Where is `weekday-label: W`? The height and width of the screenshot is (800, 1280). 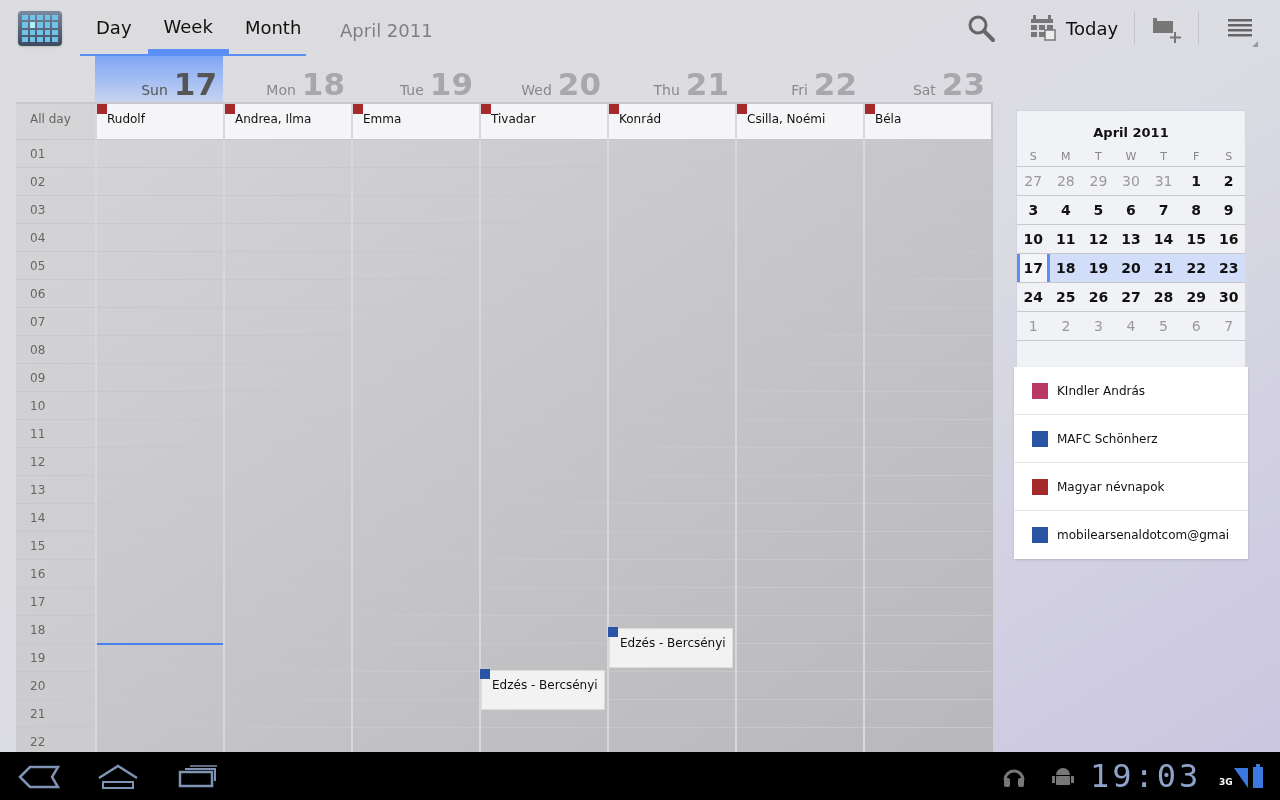
weekday-label: W is located at coordinates (1131, 156).